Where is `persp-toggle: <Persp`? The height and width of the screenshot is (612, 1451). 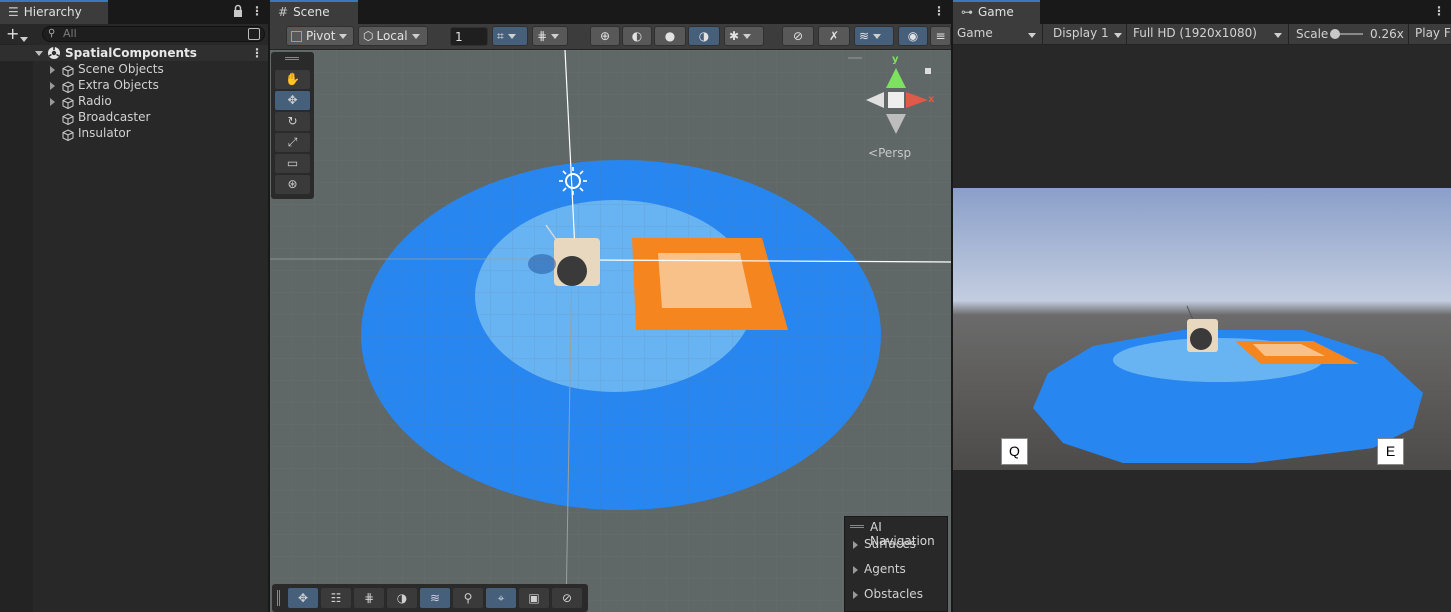
persp-toggle: <Persp is located at coordinates (889, 153).